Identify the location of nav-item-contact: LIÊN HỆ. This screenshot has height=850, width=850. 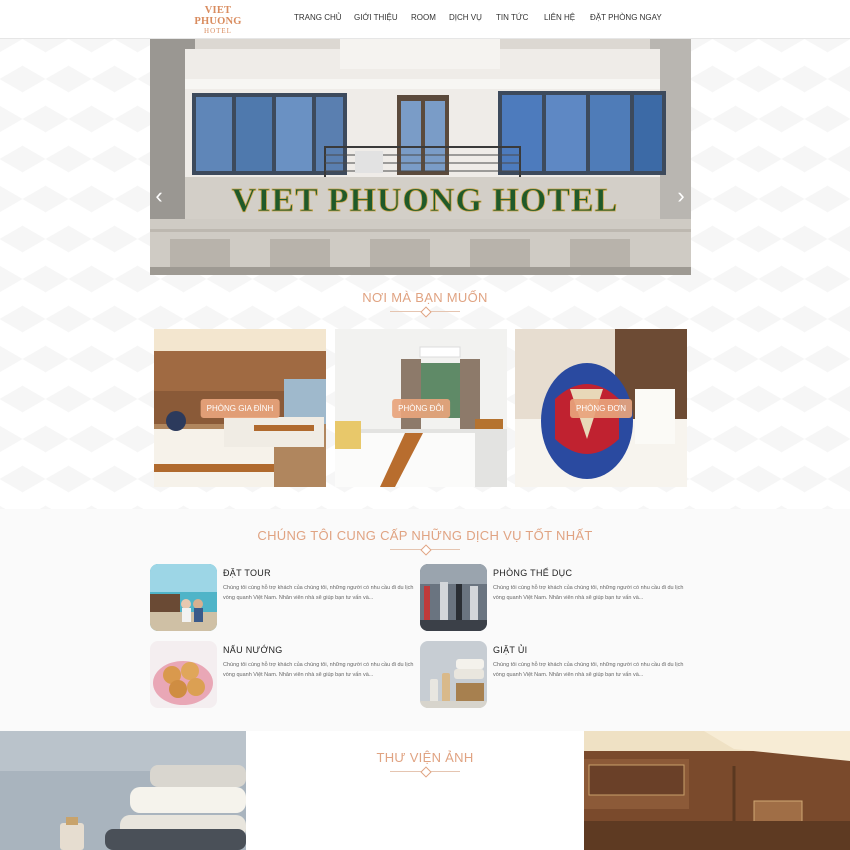
(559, 17).